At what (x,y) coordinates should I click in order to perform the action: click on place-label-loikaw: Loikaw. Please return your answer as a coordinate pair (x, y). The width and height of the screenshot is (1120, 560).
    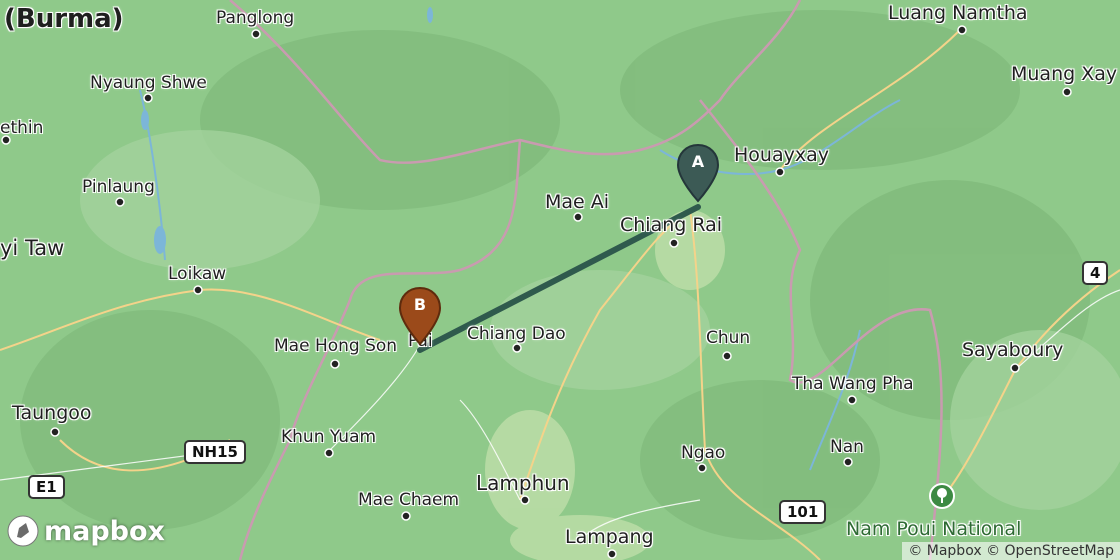
    Looking at the image, I should click on (197, 274).